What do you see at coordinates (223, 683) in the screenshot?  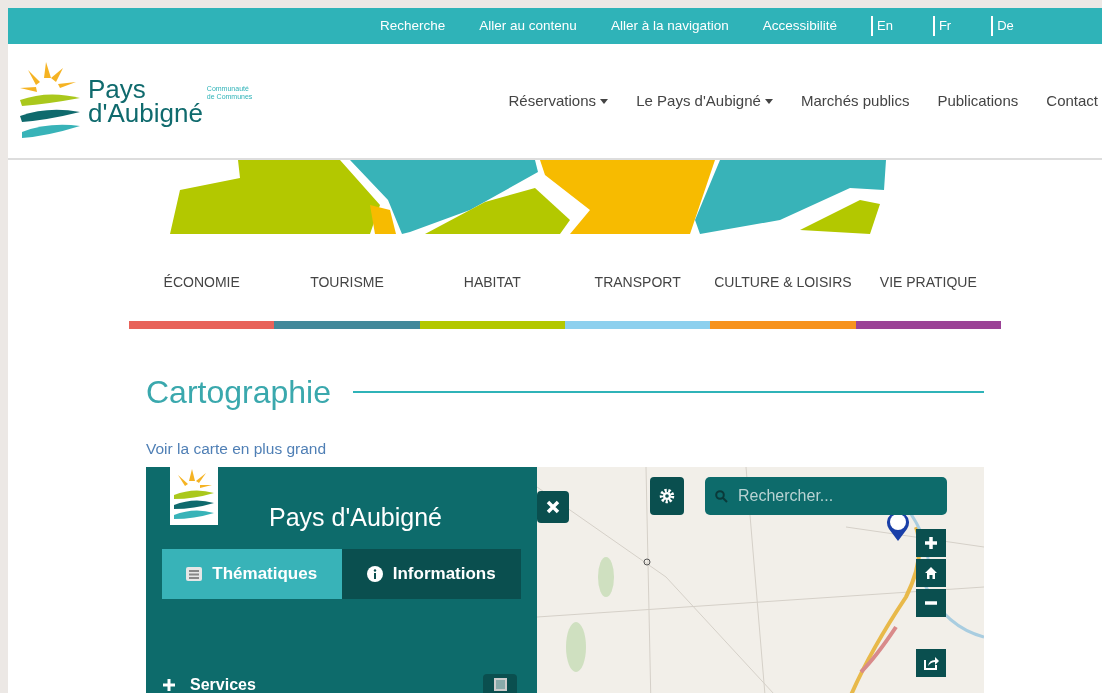 I see `layer-label: Services` at bounding box center [223, 683].